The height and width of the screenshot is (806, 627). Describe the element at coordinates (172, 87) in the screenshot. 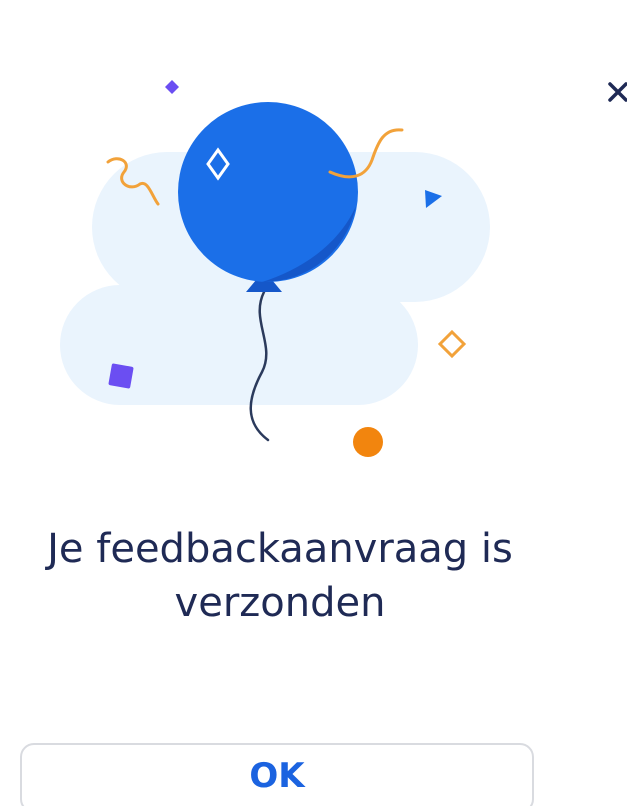

I see `confetti-diamond-purple` at that location.